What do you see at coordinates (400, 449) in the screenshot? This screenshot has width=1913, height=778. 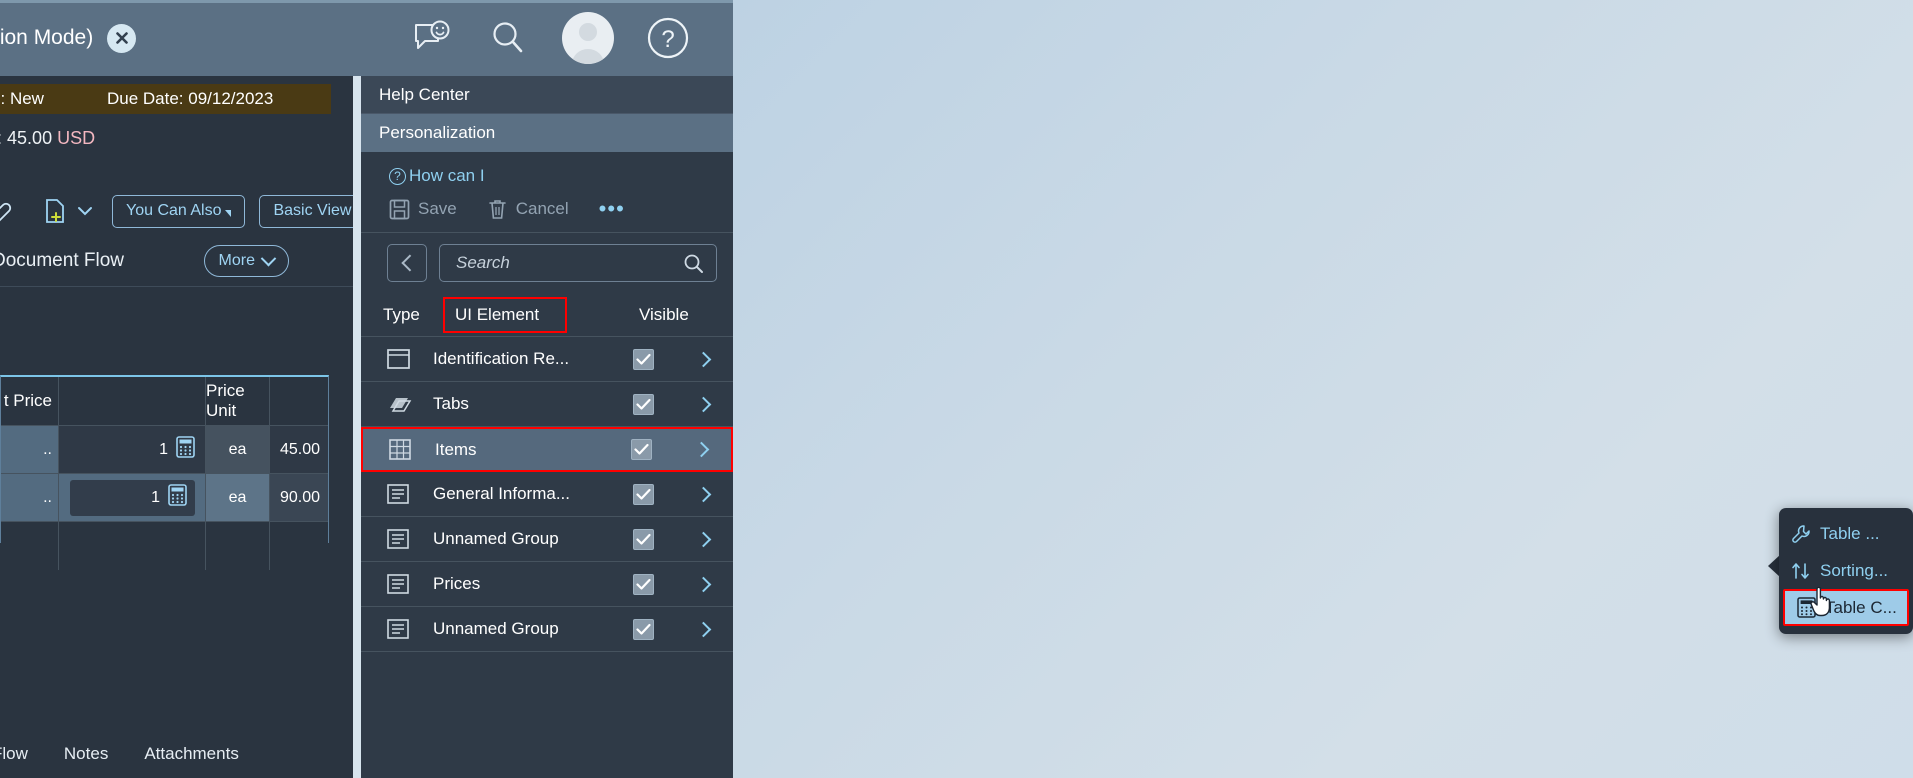 I see `table-glyph` at bounding box center [400, 449].